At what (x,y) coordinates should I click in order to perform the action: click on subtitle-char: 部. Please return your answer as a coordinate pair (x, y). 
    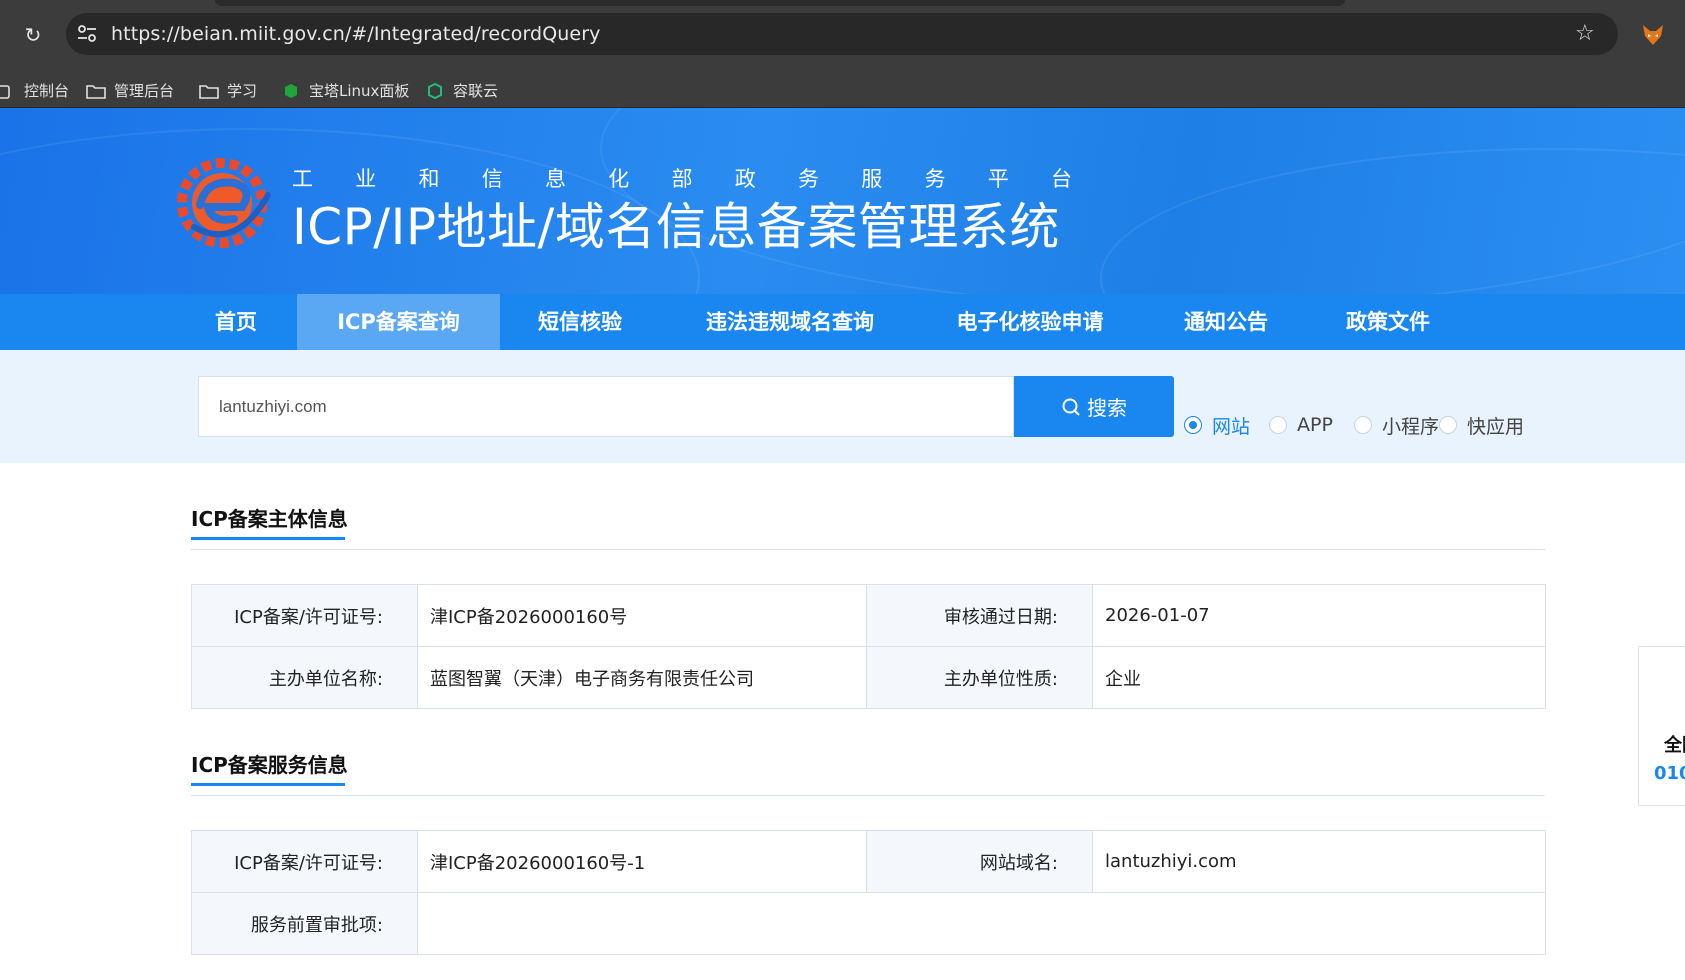
    Looking at the image, I should click on (682, 179).